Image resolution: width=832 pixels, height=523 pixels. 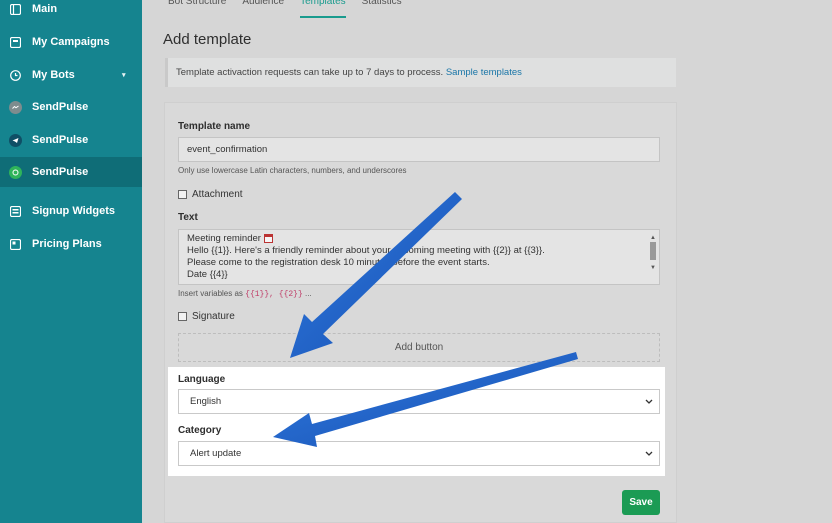 I want to click on tab-audience: Audience, so click(x=263, y=9).